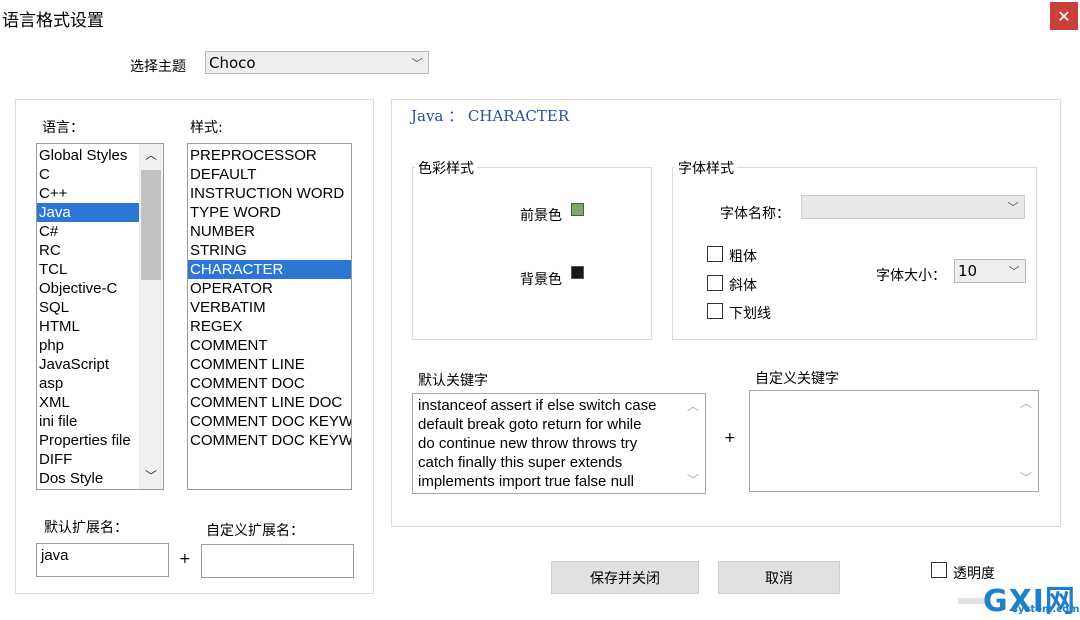 This screenshot has height=620, width=1080. What do you see at coordinates (269, 269) in the screenshot?
I see `style-list-item: CHARACTER` at bounding box center [269, 269].